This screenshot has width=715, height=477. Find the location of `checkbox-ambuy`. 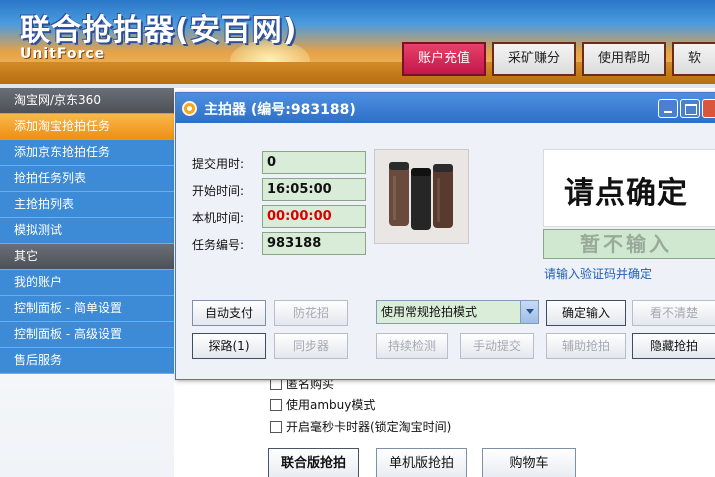

checkbox-ambuy is located at coordinates (276, 405).